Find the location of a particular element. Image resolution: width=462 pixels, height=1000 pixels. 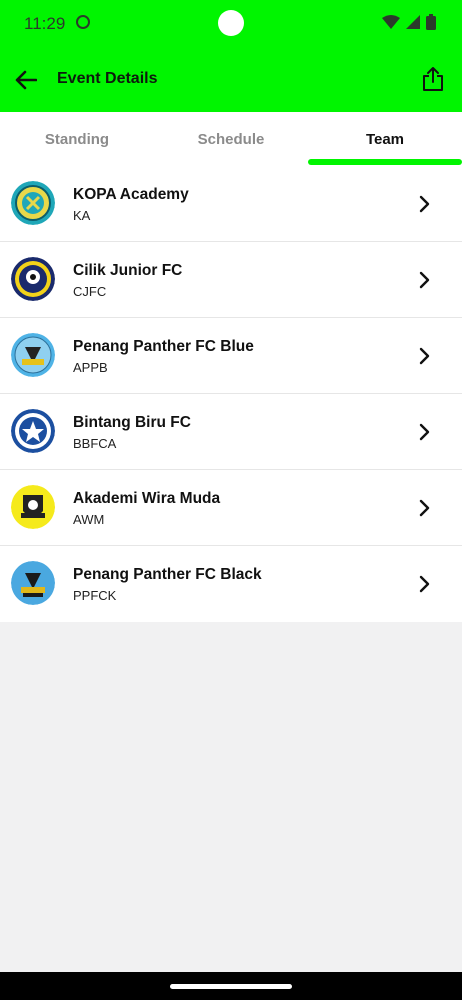

tab-schedule: Schedule is located at coordinates (231, 139).